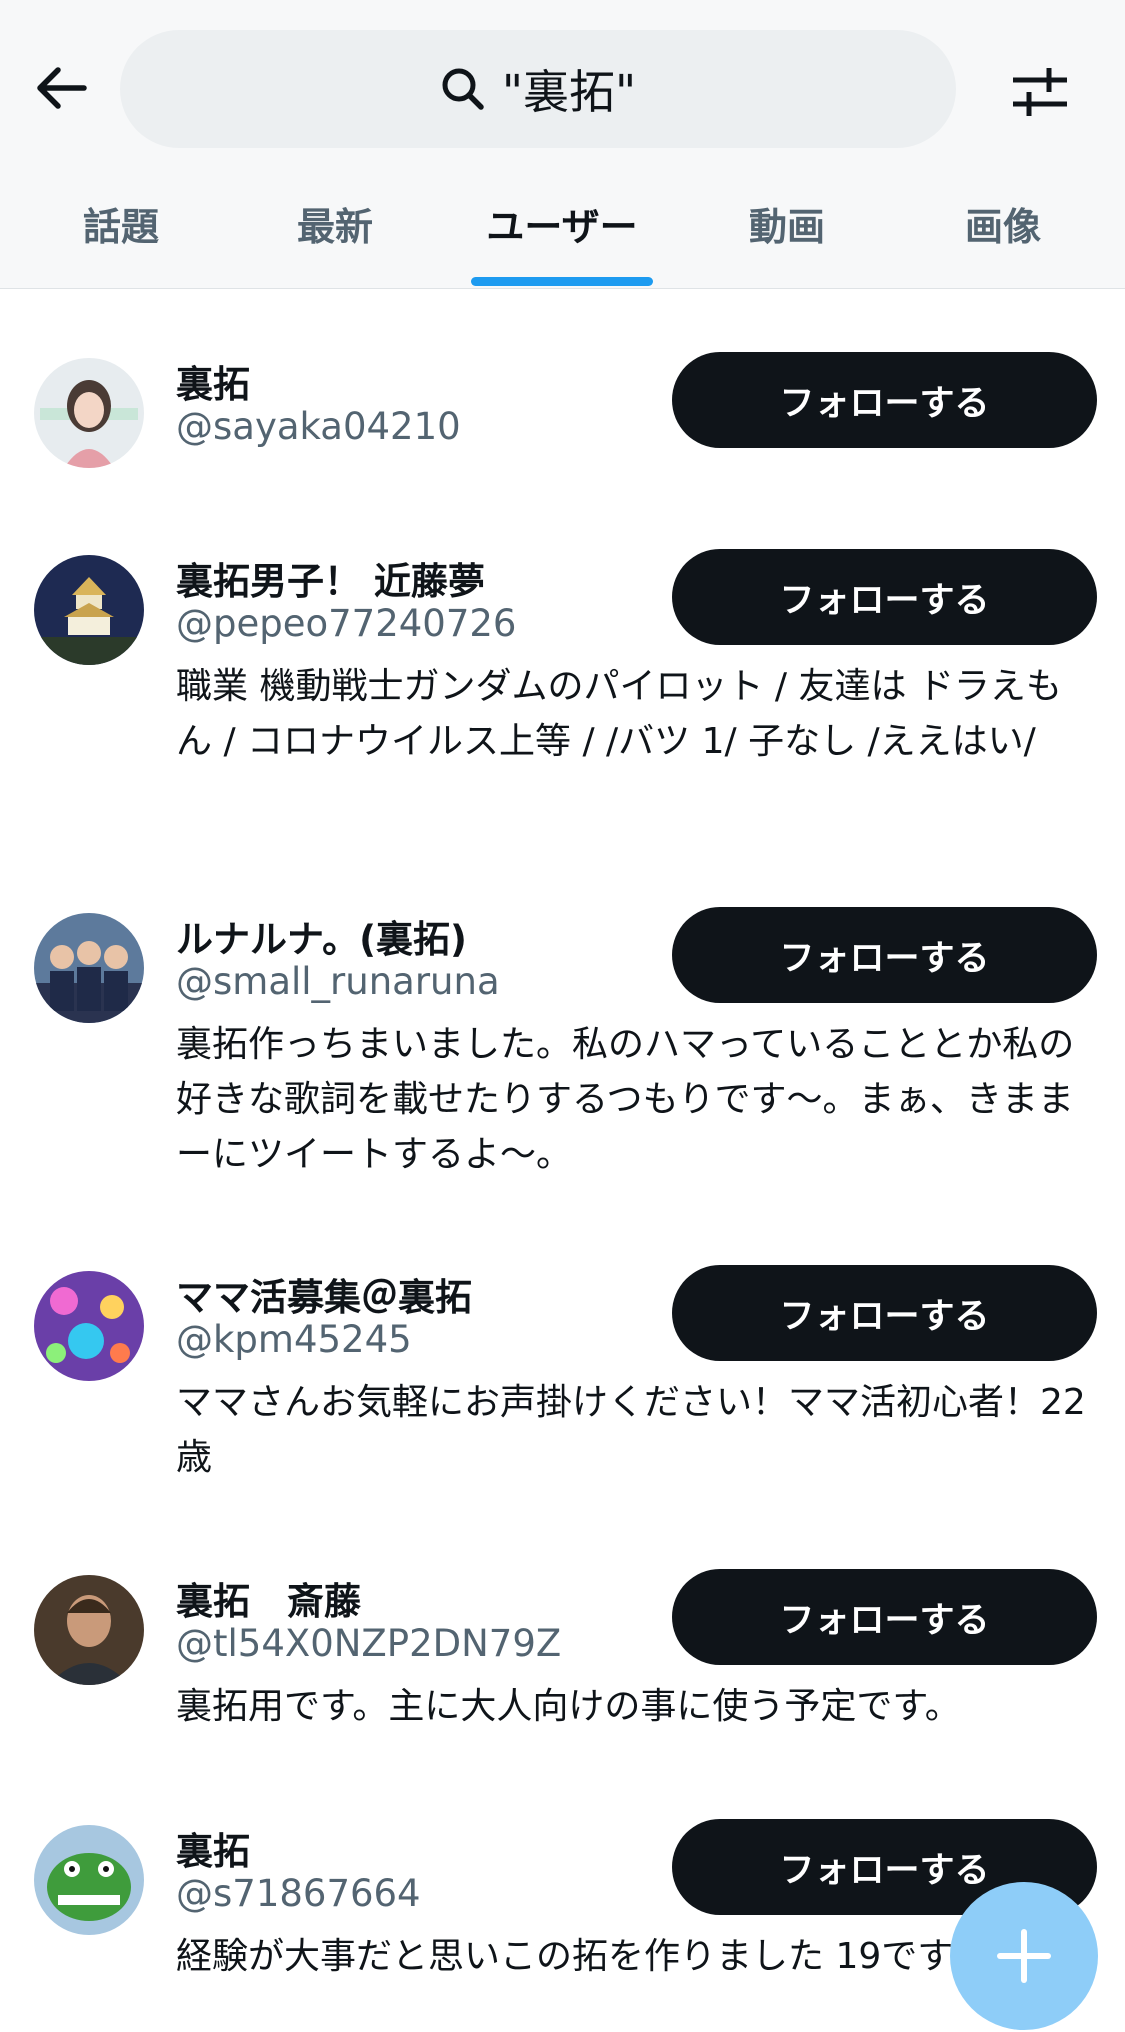 The image size is (1125, 2032). I want to click on user-handle: @sayaka04210, so click(318, 426).